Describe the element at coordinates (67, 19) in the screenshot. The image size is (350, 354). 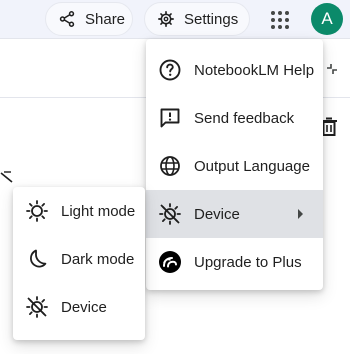
I see `share-icon` at that location.